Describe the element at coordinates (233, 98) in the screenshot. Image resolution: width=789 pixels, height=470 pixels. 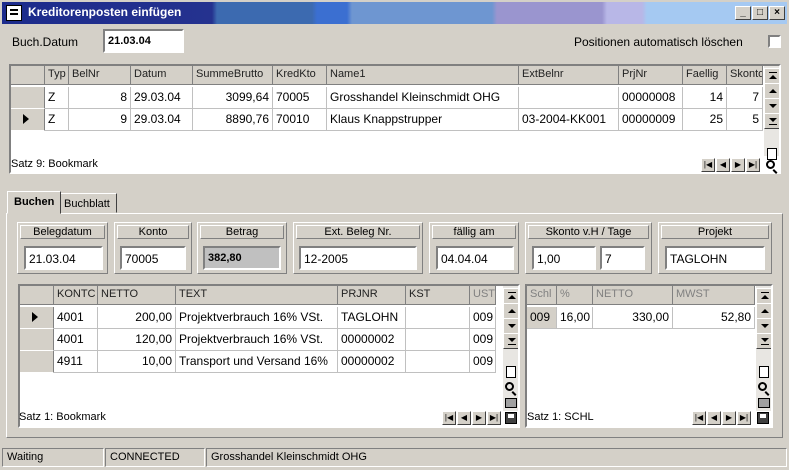
I see `table-cell: 3099,64` at that location.